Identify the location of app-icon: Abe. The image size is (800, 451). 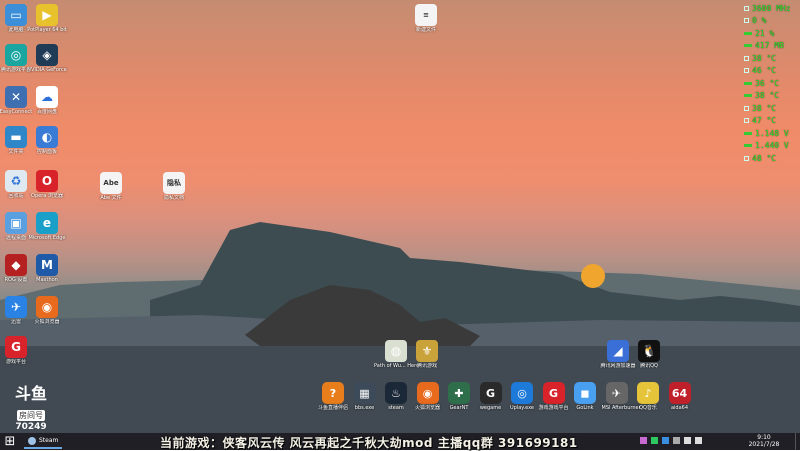
(111, 183).